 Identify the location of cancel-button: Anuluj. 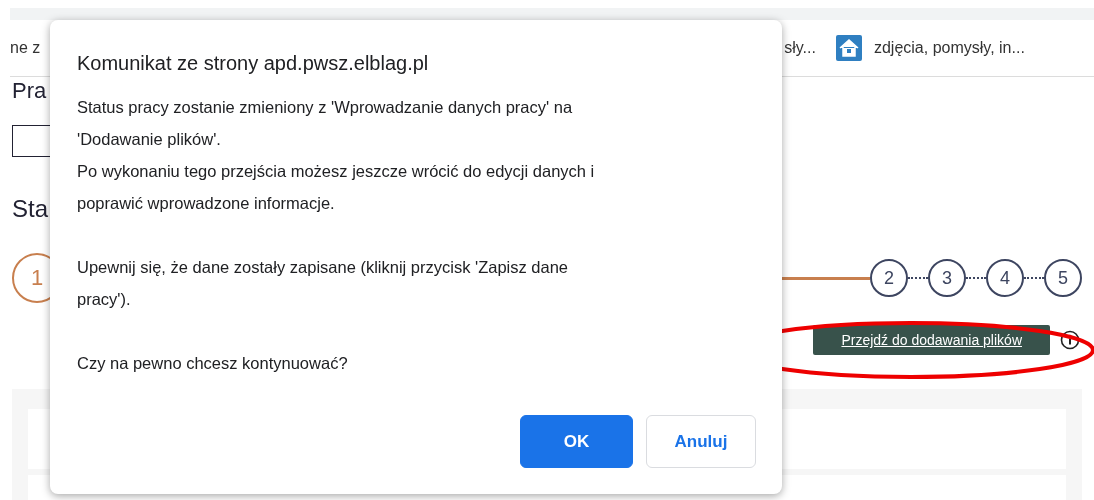
(701, 441).